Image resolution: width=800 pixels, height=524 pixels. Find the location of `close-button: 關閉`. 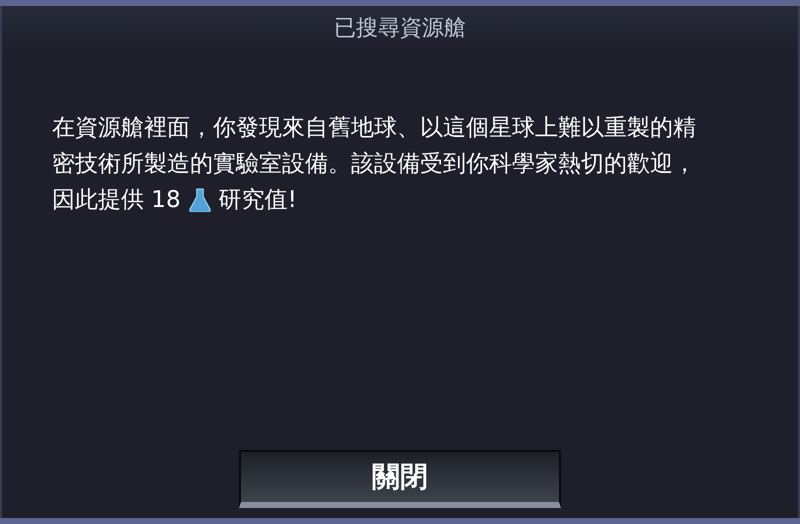

close-button: 關閉 is located at coordinates (400, 479).